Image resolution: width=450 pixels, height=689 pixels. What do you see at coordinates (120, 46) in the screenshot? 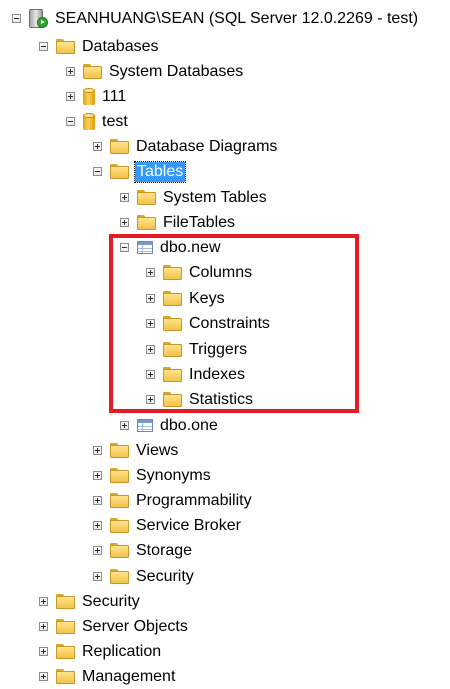
I see `tree-node-label: Databases` at bounding box center [120, 46].